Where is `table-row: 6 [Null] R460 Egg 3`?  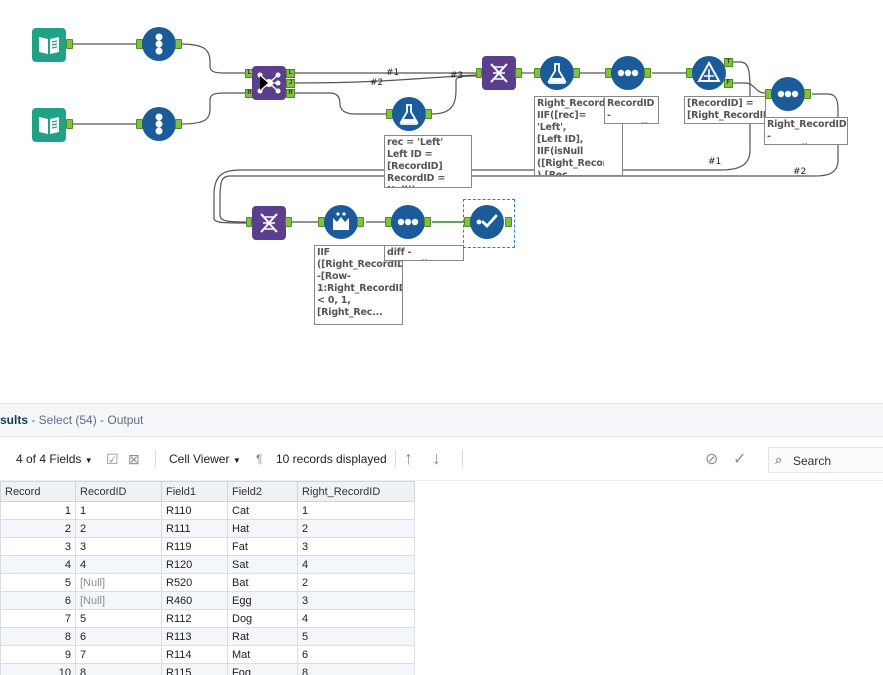 table-row: 6 [Null] R460 Egg 3 is located at coordinates (207, 600).